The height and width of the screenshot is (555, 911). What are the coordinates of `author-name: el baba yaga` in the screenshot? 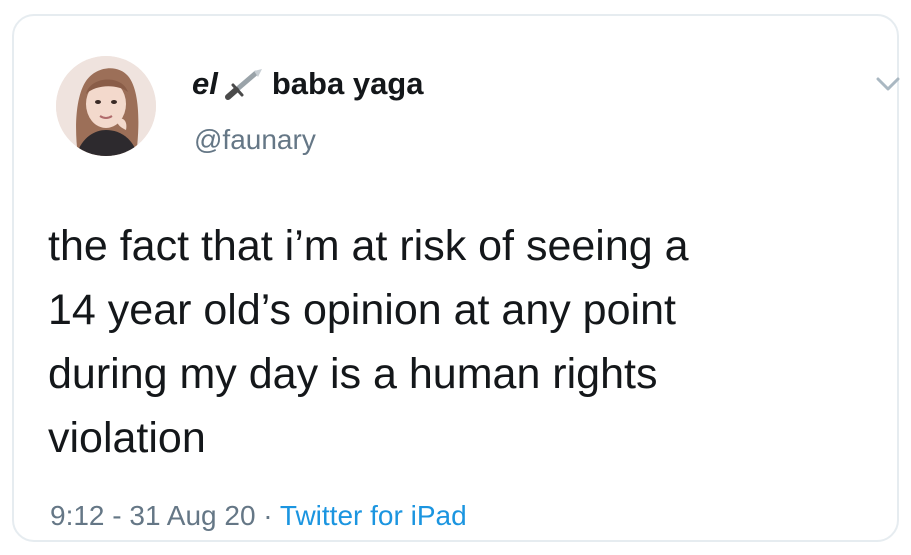 It's located at (307, 84).